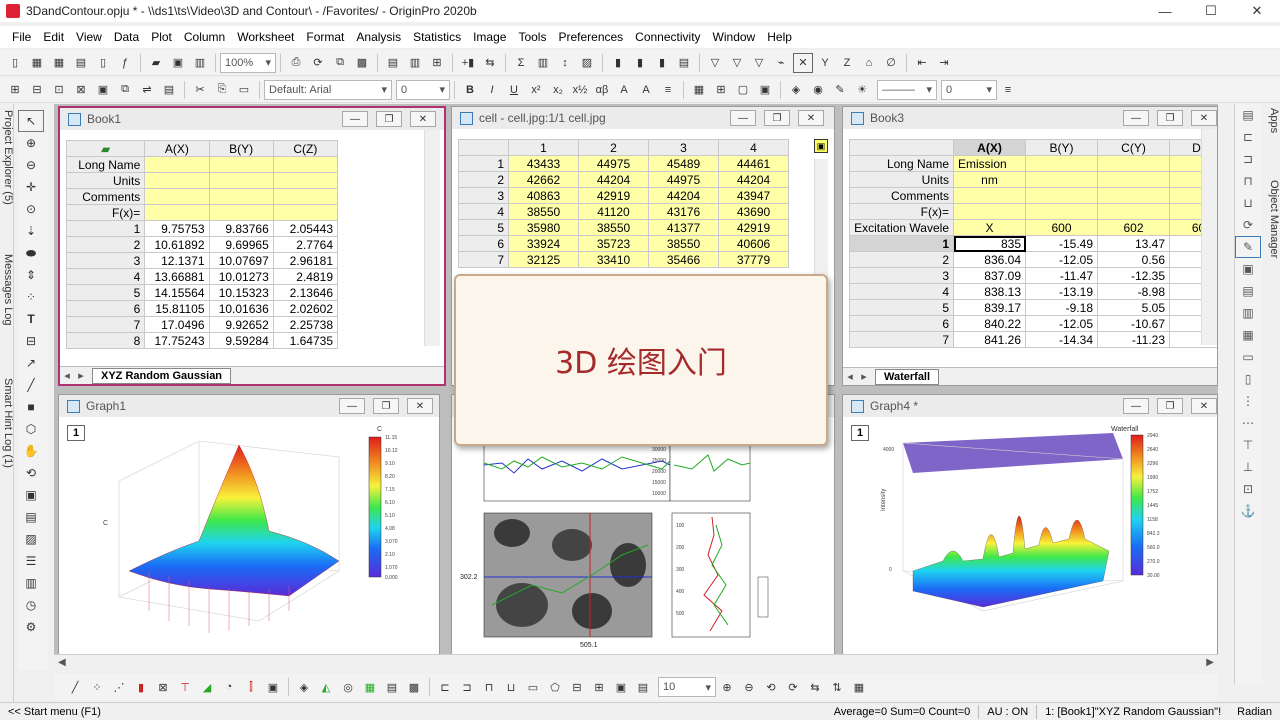 The image size is (1280, 720). What do you see at coordinates (796, 90) in the screenshot?
I see `fill-color-icon: ◈` at bounding box center [796, 90].